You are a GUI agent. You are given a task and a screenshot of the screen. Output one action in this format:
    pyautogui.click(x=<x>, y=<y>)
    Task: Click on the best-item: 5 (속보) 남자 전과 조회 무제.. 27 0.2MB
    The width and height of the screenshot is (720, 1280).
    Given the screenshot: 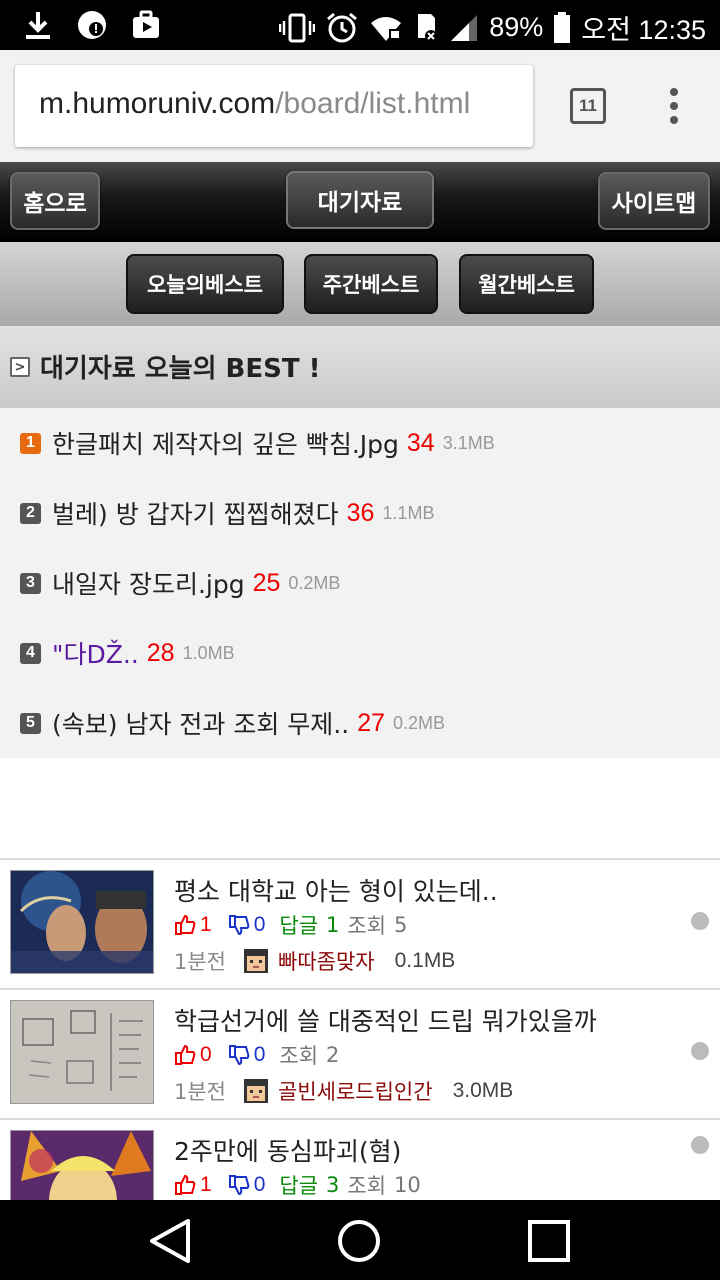 What is the action you would take?
    pyautogui.click(x=232, y=723)
    